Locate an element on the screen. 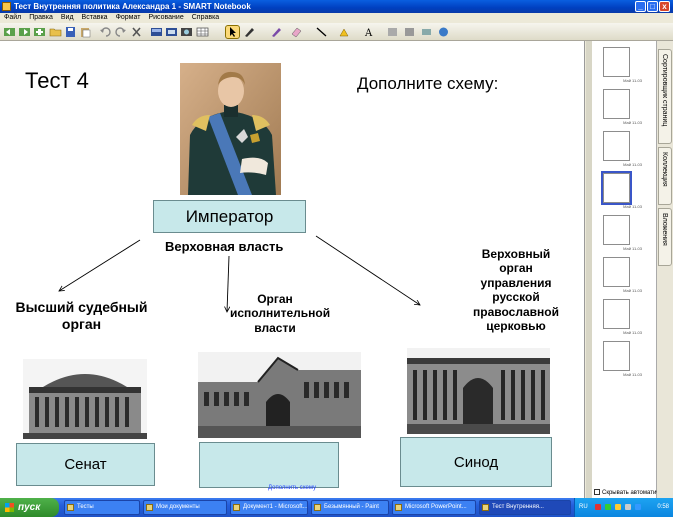 The width and height of the screenshot is (673, 517). fill-icon is located at coordinates (409, 32).